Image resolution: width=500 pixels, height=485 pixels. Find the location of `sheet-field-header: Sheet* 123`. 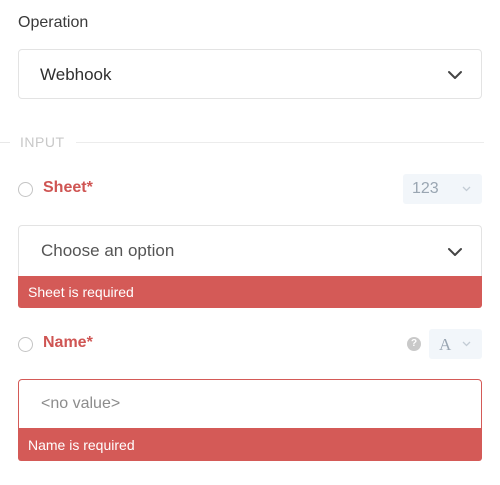

sheet-field-header: Sheet* 123 is located at coordinates (250, 189).